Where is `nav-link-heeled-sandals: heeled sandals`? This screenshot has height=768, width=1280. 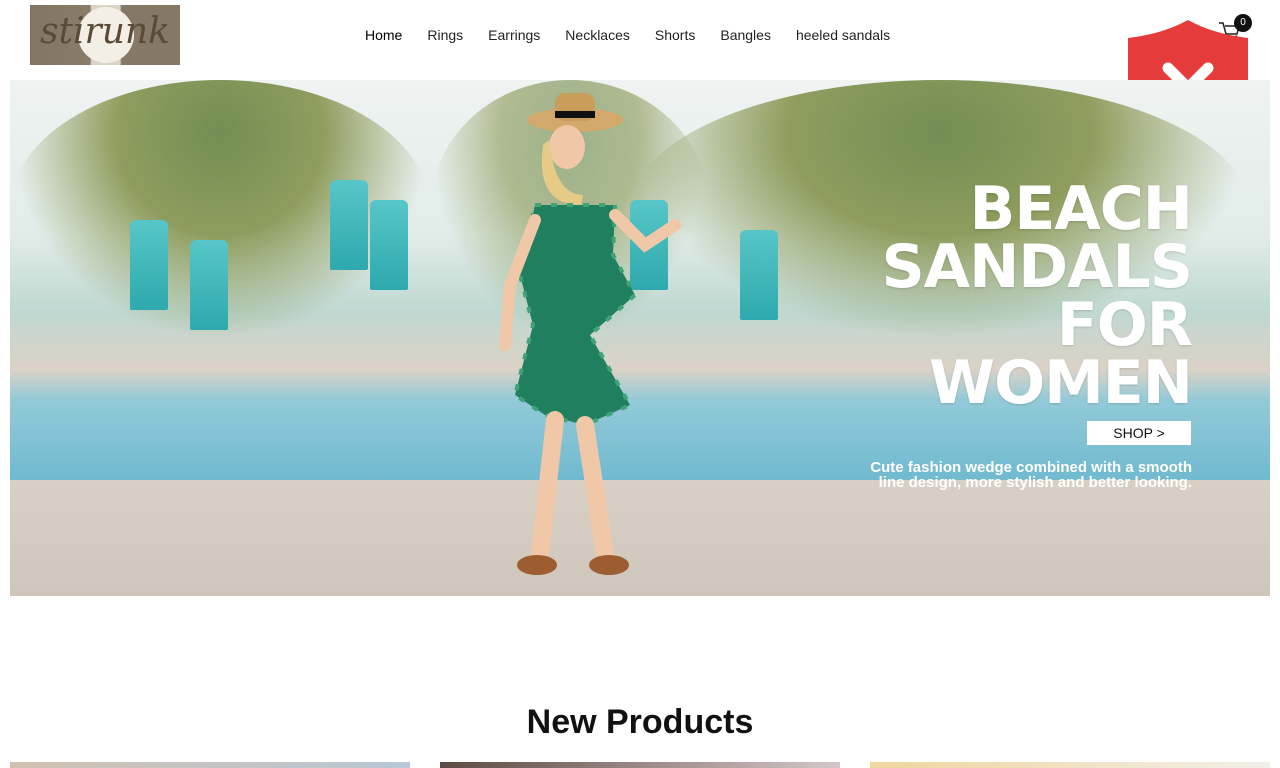
nav-link-heeled-sandals: heeled sandals is located at coordinates (843, 35).